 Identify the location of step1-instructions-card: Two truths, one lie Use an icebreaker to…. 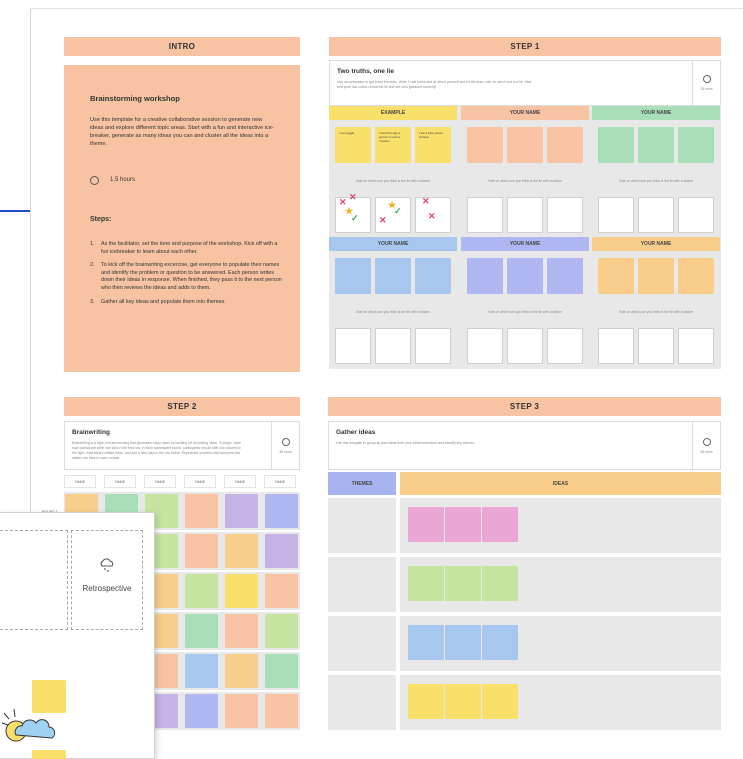
(525, 83).